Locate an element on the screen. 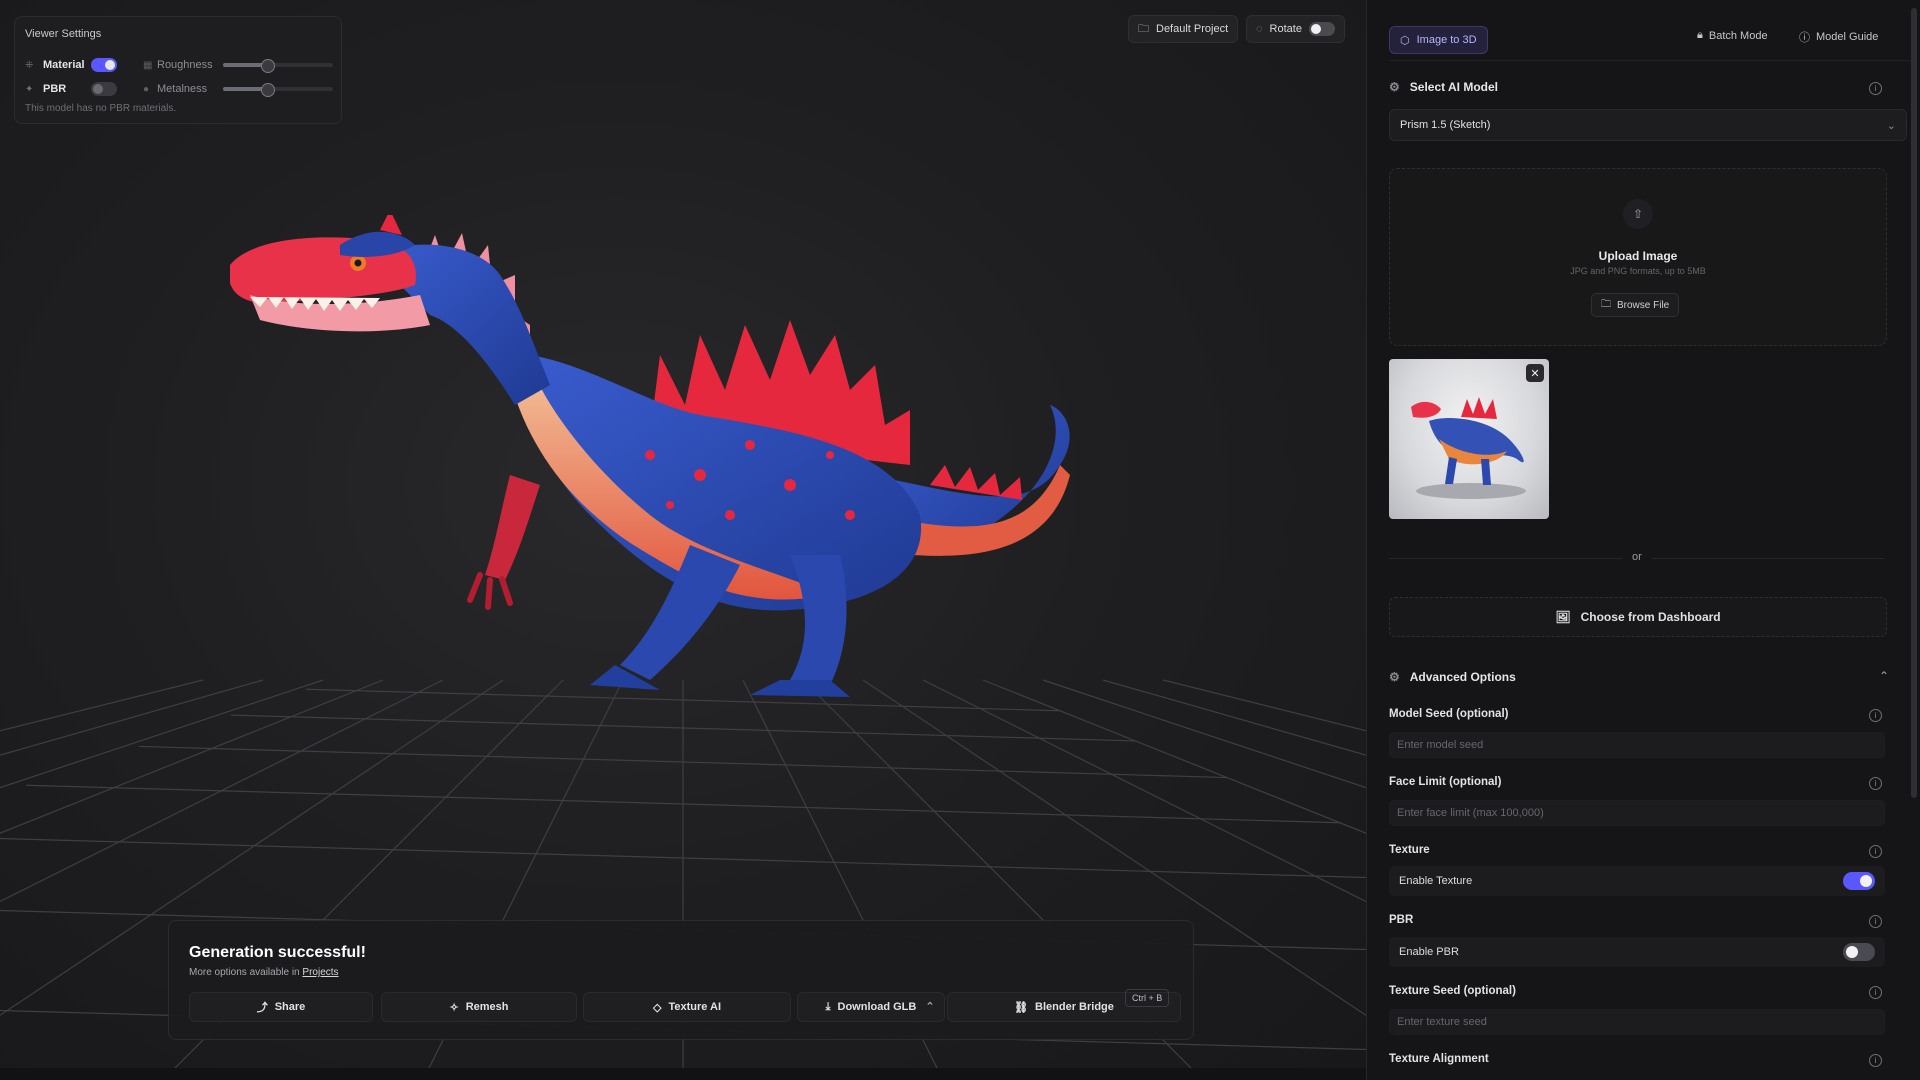 The width and height of the screenshot is (1920, 1080). download-options-button: ⌃ is located at coordinates (930, 1006).